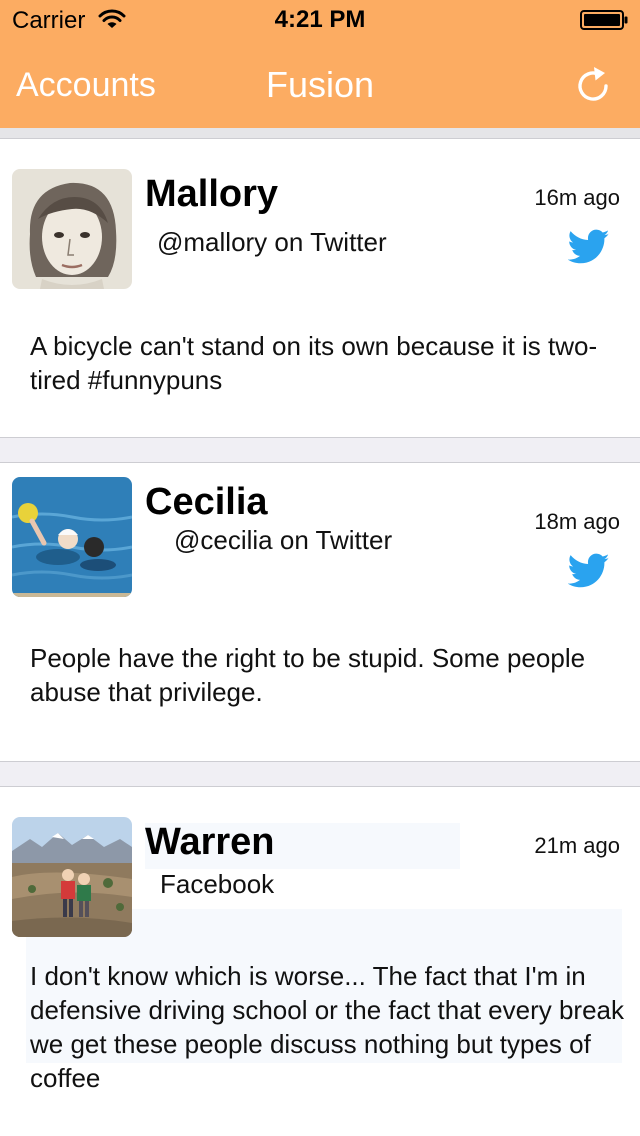 The width and height of the screenshot is (640, 1136). Describe the element at coordinates (272, 242) in the screenshot. I see `post-author-handle: @mallory on Twitter` at that location.